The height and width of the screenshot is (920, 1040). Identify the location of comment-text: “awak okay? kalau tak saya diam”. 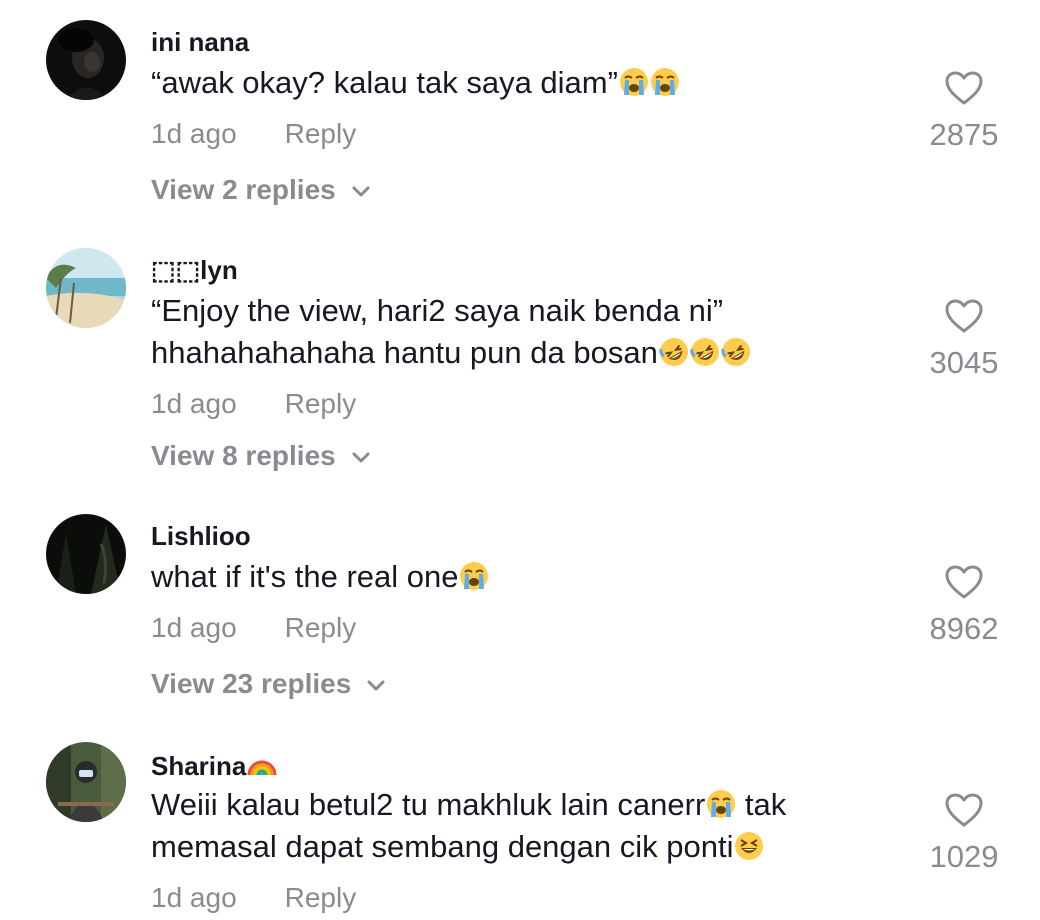
(511, 83).